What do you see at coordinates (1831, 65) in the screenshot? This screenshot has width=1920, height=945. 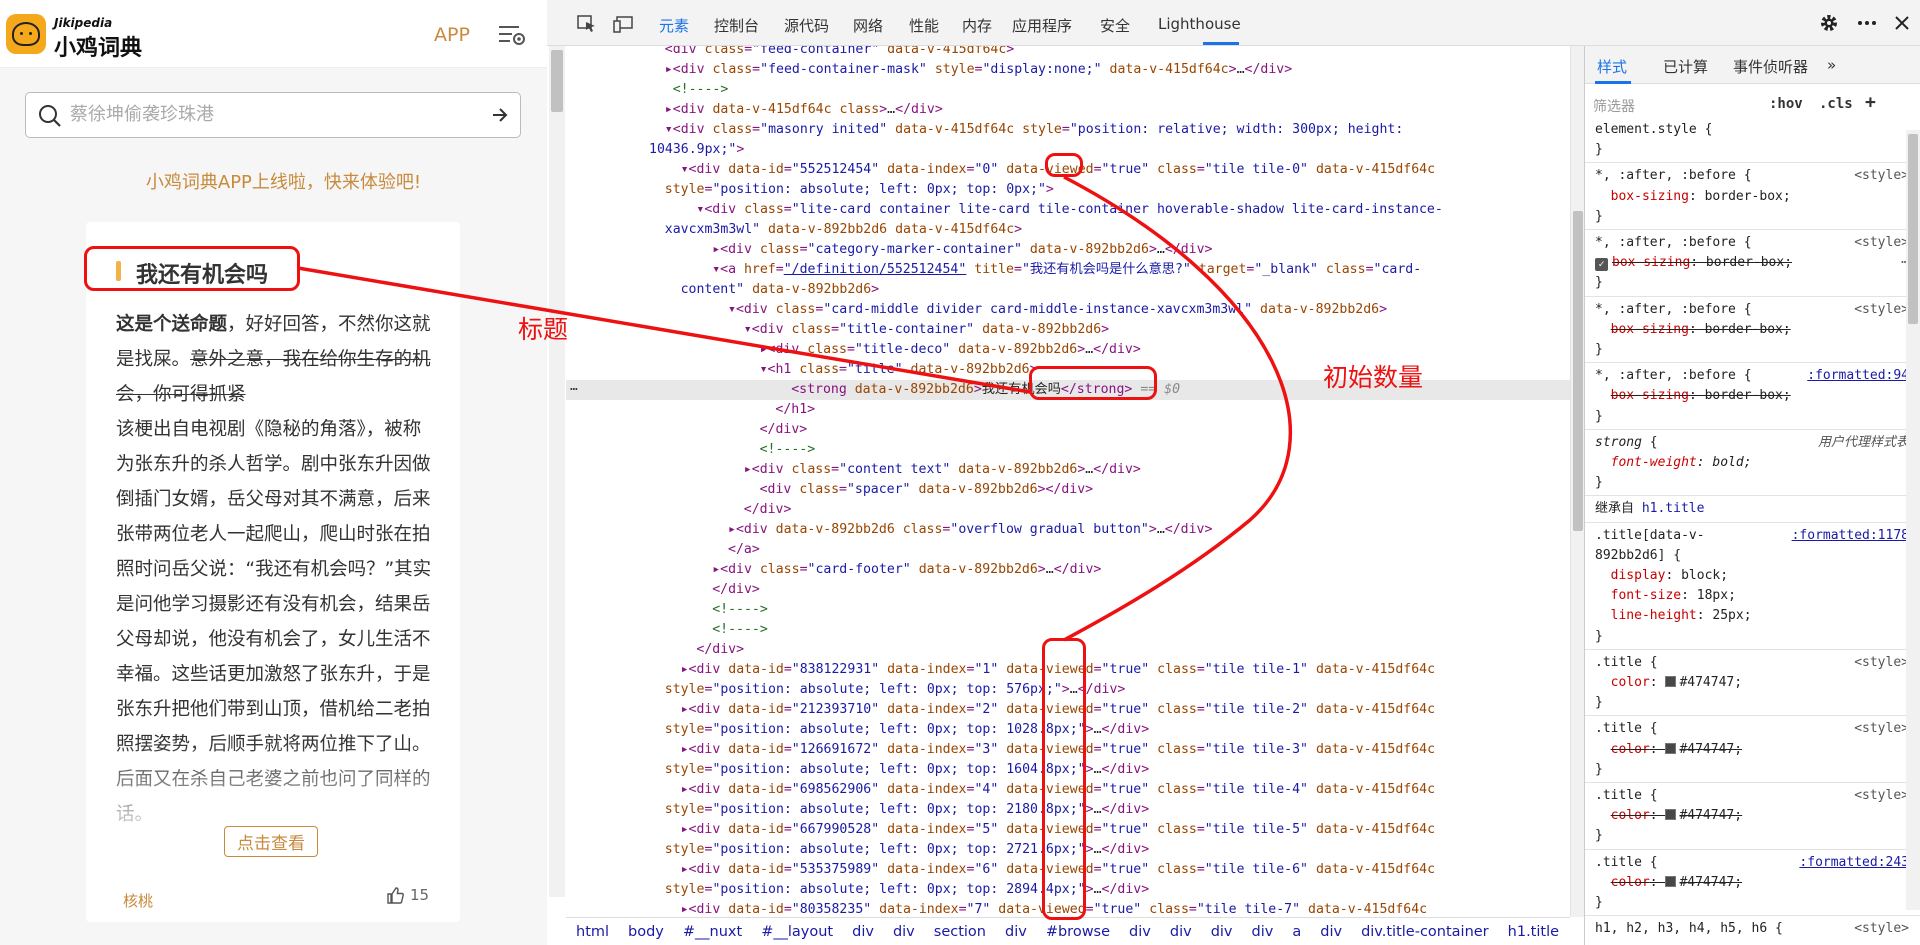 I see `more-tabs-button: »` at bounding box center [1831, 65].